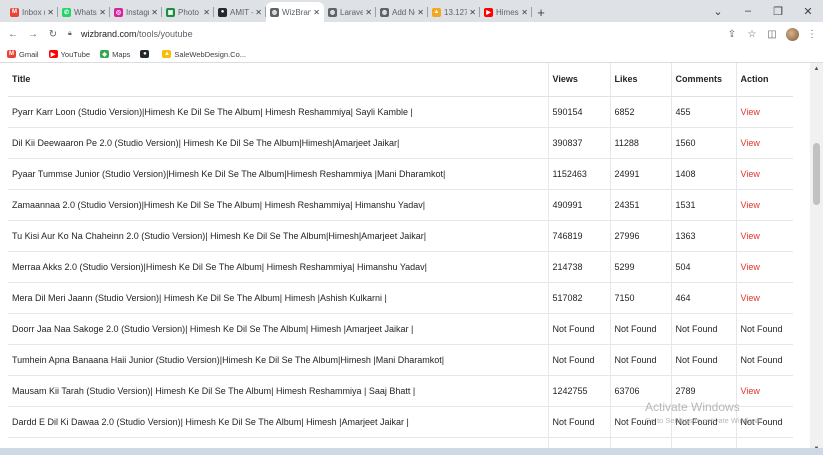 The height and width of the screenshot is (455, 823). Describe the element at coordinates (33, 34) in the screenshot. I see `forward-icon: →` at that location.